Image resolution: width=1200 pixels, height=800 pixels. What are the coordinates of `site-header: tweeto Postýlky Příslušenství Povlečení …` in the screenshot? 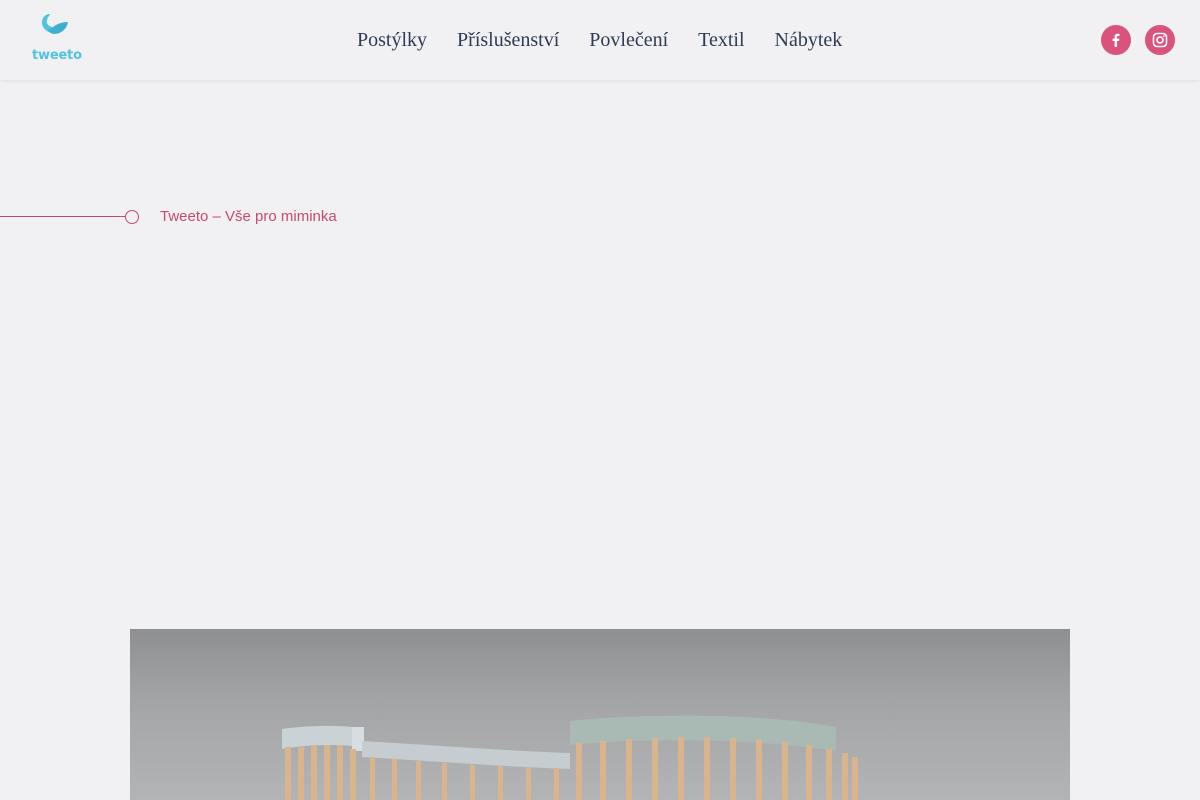 It's located at (600, 40).